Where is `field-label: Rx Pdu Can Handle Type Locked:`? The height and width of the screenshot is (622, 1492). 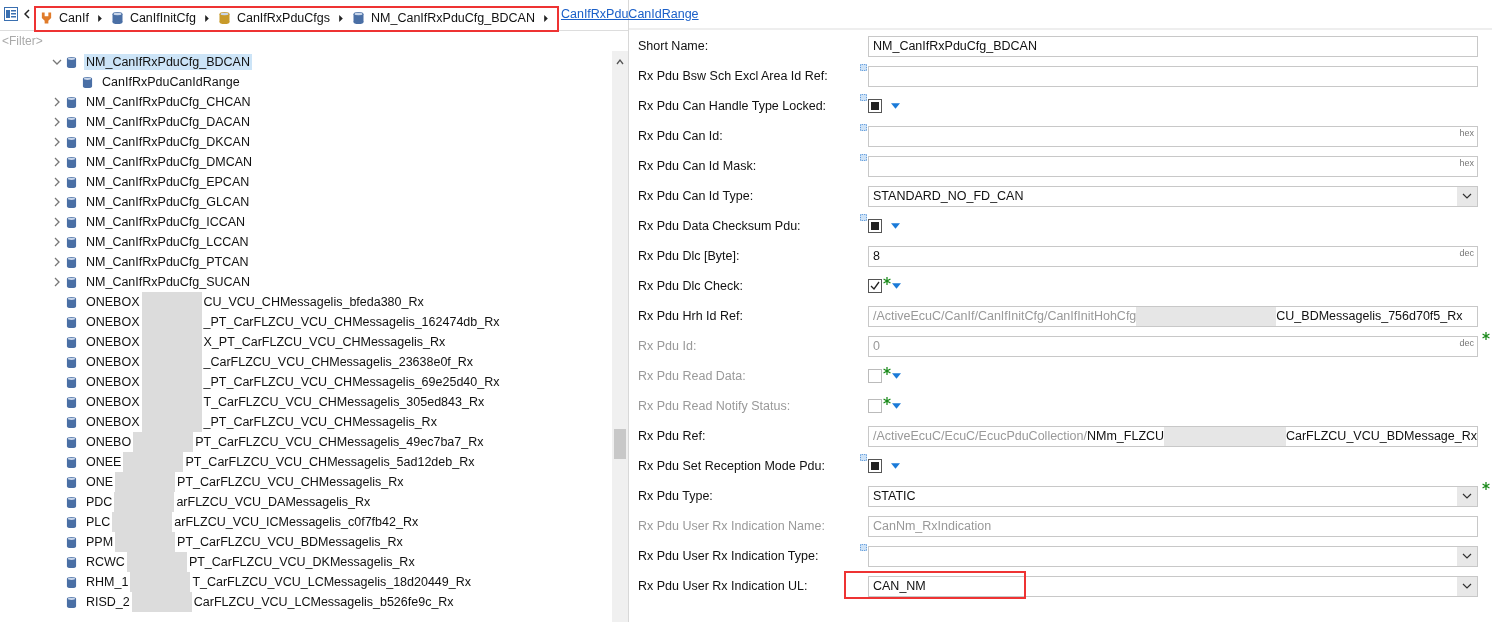 field-label: Rx Pdu Can Handle Type Locked: is located at coordinates (733, 106).